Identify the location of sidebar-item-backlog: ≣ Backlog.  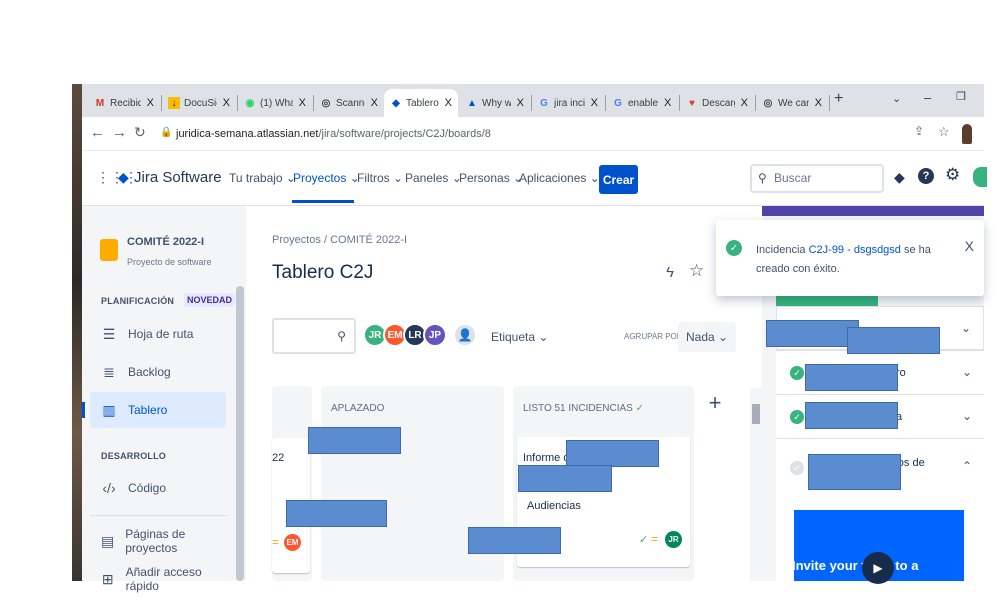
(158, 372).